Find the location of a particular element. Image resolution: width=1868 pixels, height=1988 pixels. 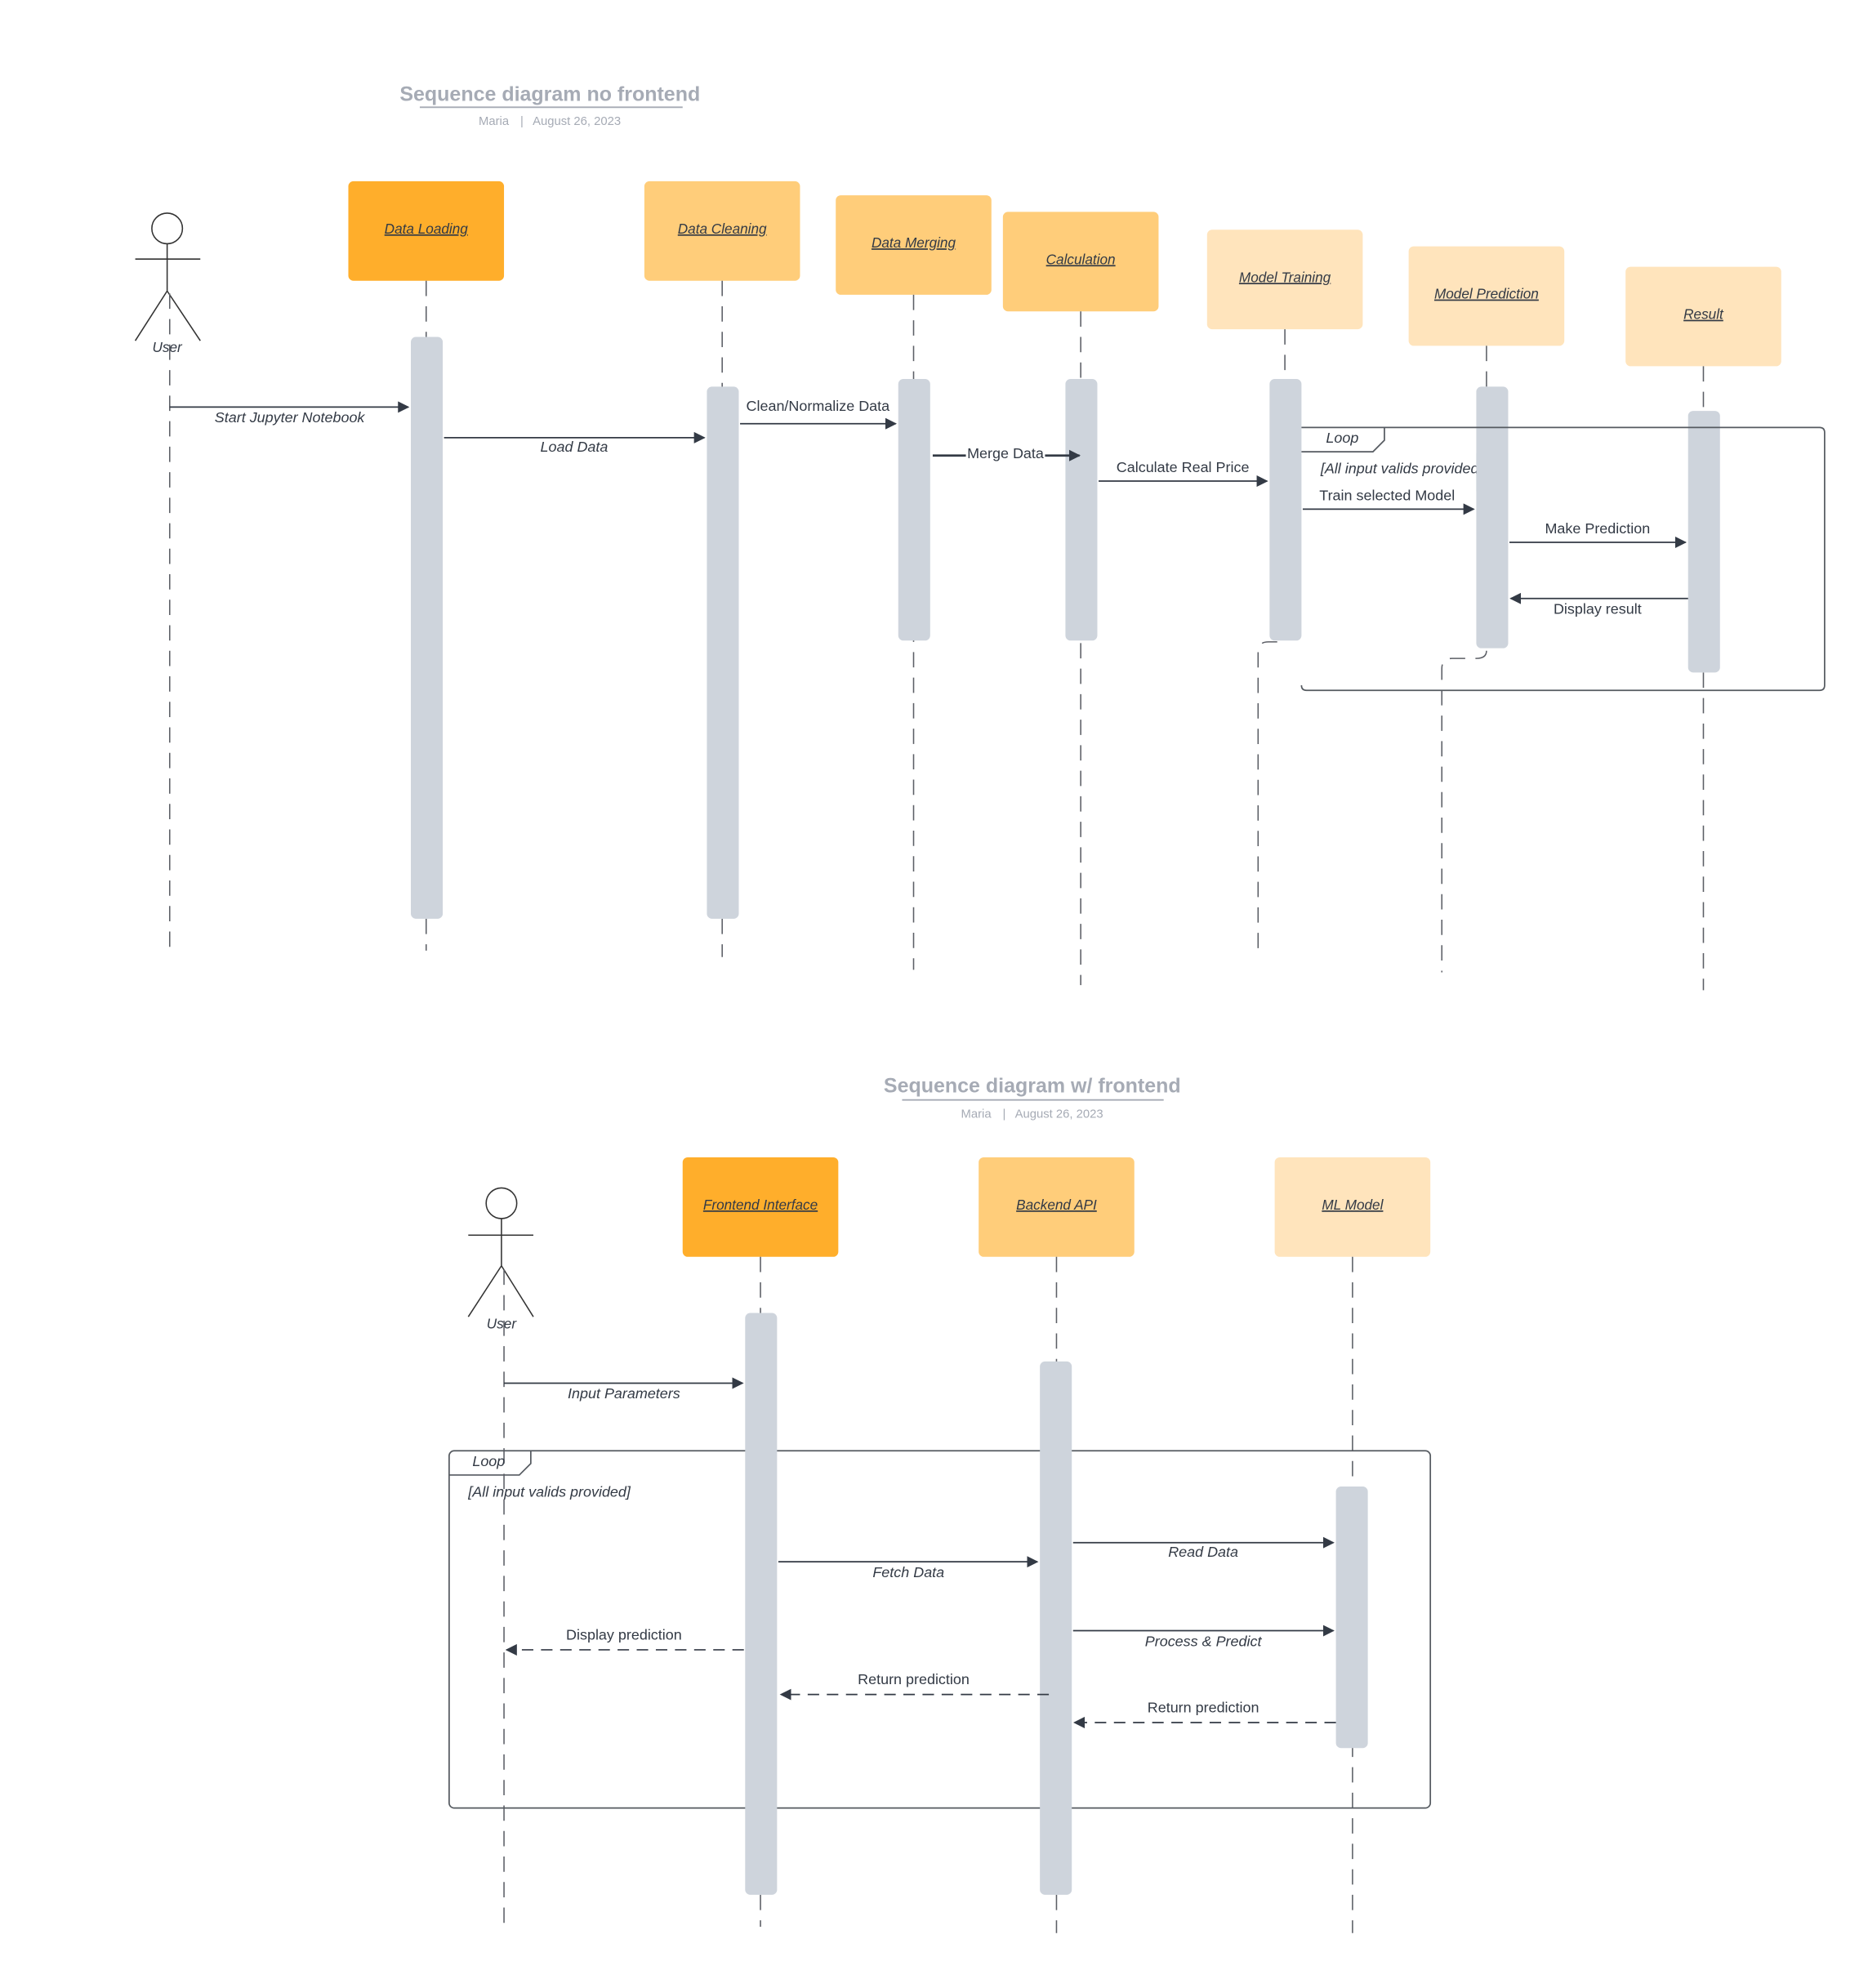

message-label: Calculate Real Price is located at coordinates (1183, 467).